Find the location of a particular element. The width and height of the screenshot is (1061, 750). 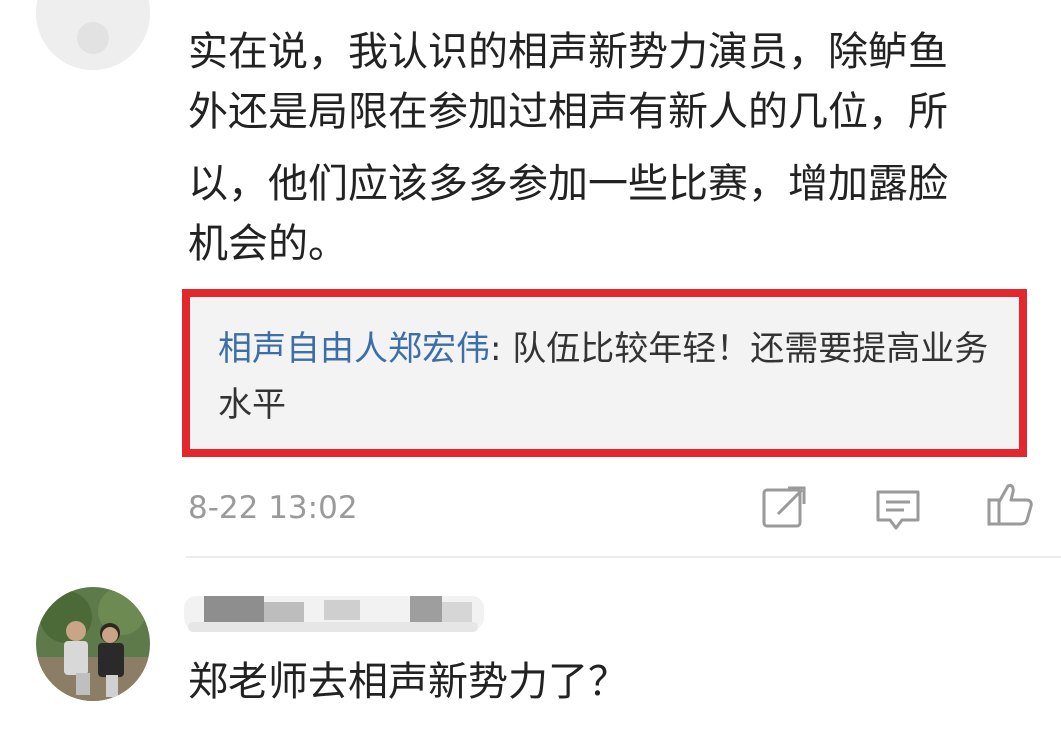

user-photo-avatar is located at coordinates (93, 644).